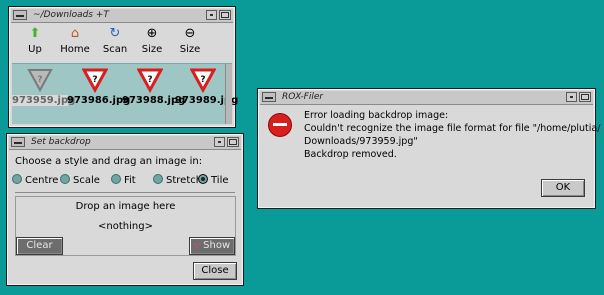 Image resolution: width=604 pixels, height=295 pixels. Describe the element at coordinates (115, 49) in the screenshot. I see `scan-label: Scan` at that location.